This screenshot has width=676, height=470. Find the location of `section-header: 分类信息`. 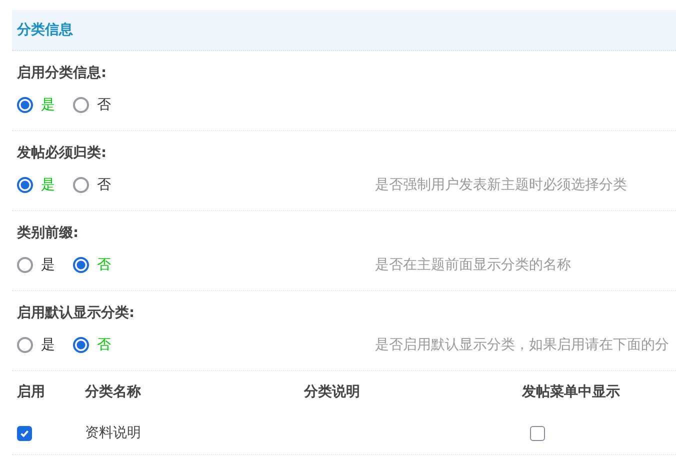

section-header: 分类信息 is located at coordinates (344, 30).